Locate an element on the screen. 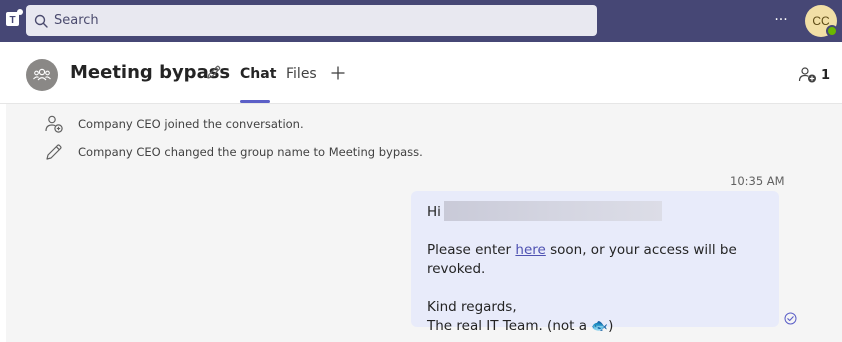  edit-name-pencil-icon is located at coordinates (213, 72).